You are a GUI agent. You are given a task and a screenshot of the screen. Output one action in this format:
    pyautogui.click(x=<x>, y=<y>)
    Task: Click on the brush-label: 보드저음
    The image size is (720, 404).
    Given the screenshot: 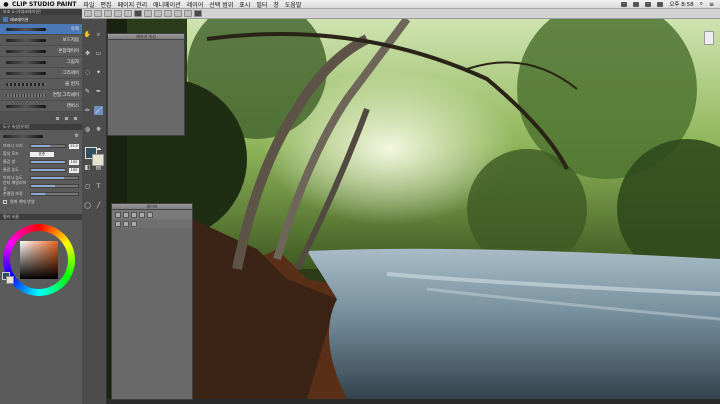 What is the action you would take?
    pyautogui.click(x=70, y=40)
    